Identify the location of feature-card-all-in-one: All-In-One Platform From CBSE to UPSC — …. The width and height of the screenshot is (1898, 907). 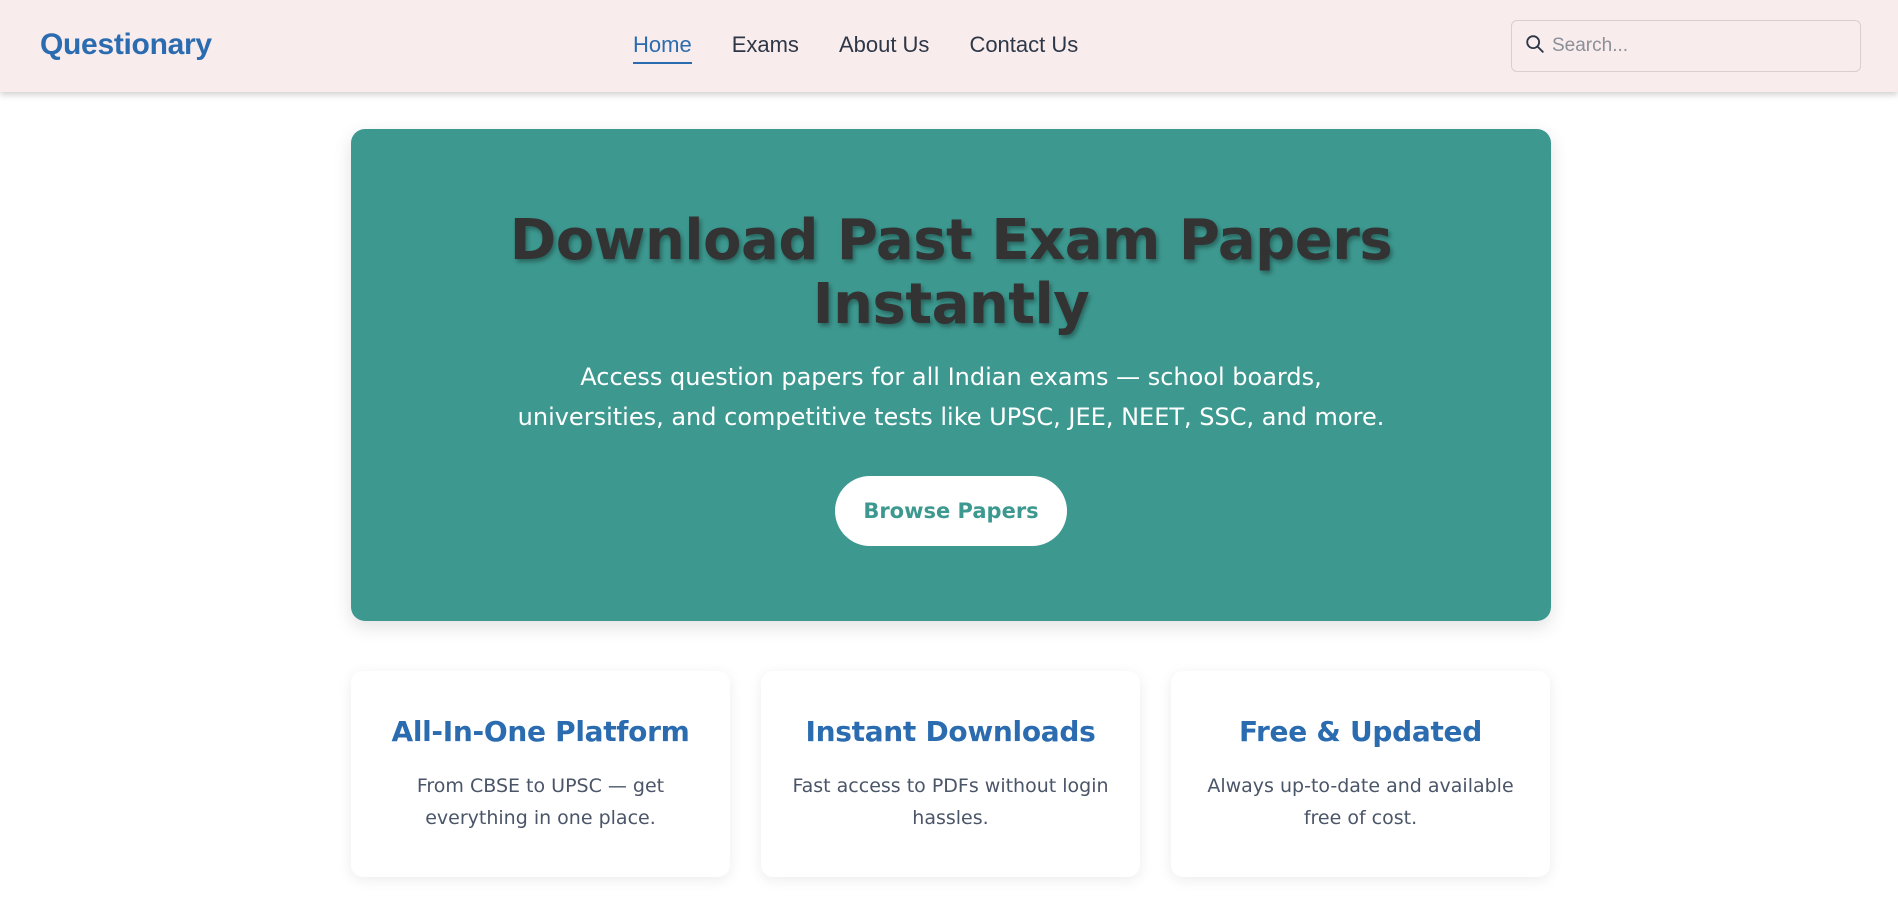
(540, 774).